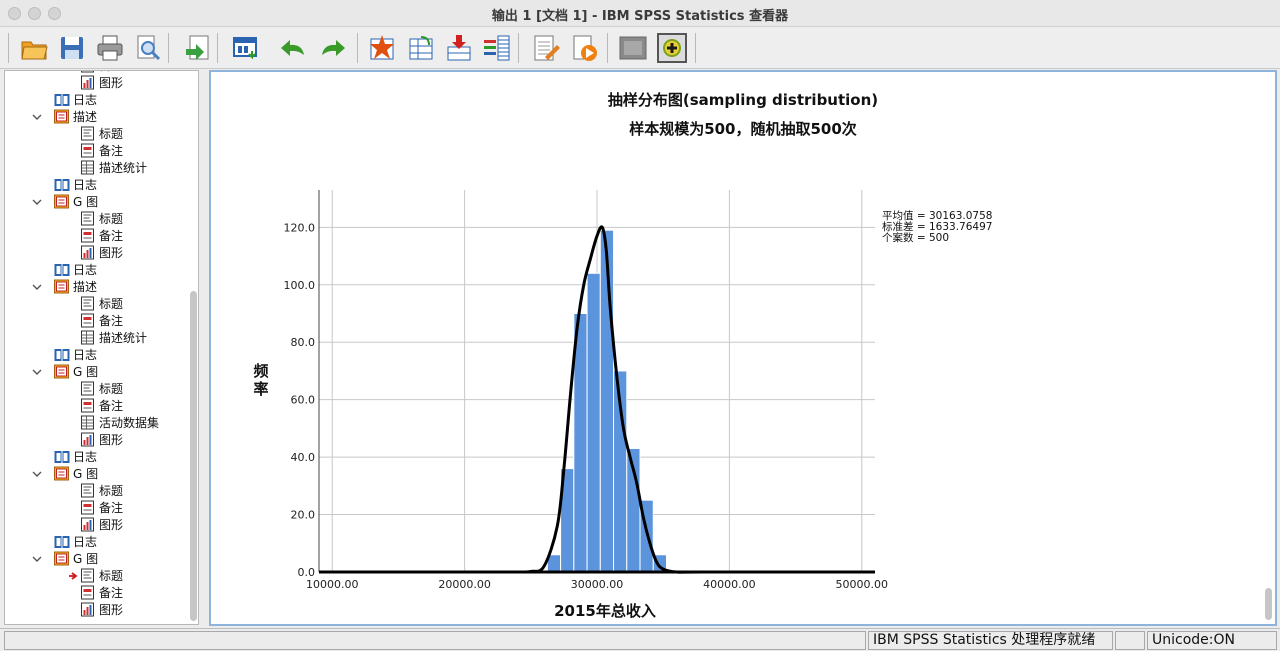 The height and width of the screenshot is (651, 1280). I want to click on designate-window-icon, so click(547, 48).